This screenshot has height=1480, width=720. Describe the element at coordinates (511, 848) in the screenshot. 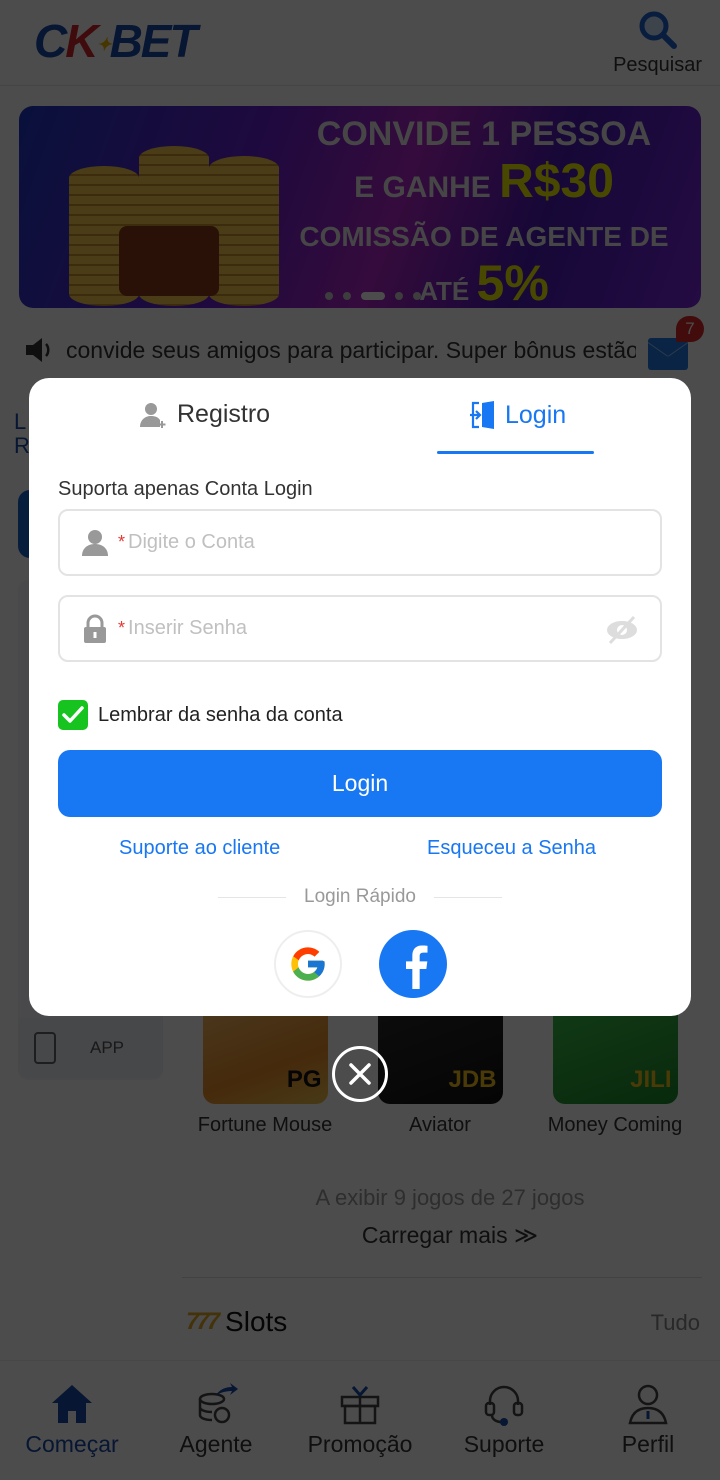

I see `forgot-password-link: Esqueceu a Senha` at that location.